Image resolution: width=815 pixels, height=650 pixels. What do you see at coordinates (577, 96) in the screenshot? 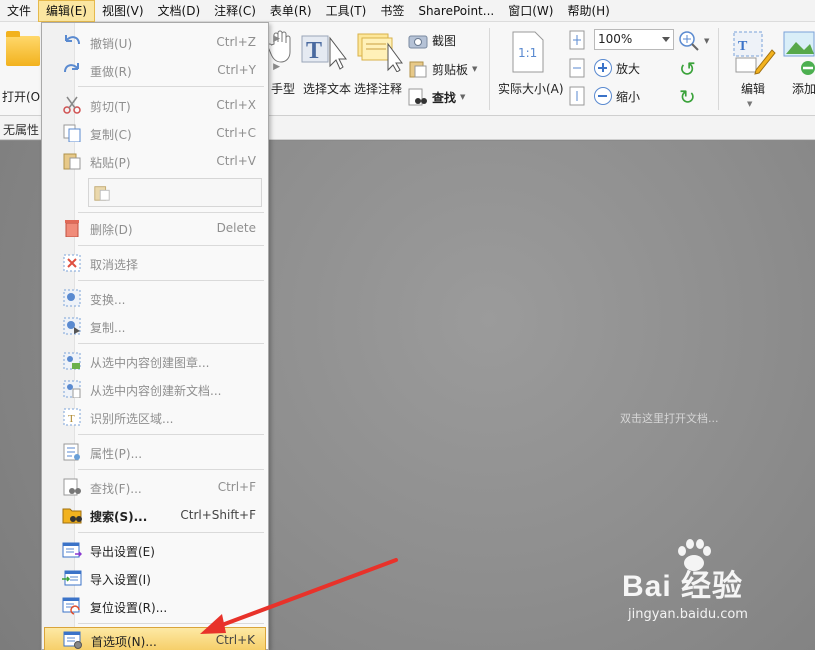
I see `fit-visible-button` at bounding box center [577, 96].